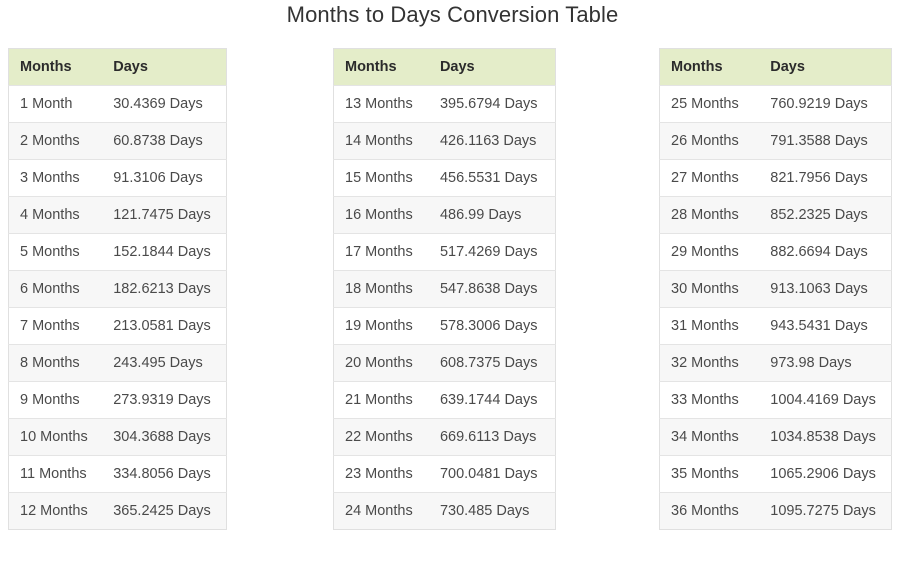 The image size is (905, 573). Describe the element at coordinates (55, 215) in the screenshot. I see `cell-months: 4 Months` at that location.